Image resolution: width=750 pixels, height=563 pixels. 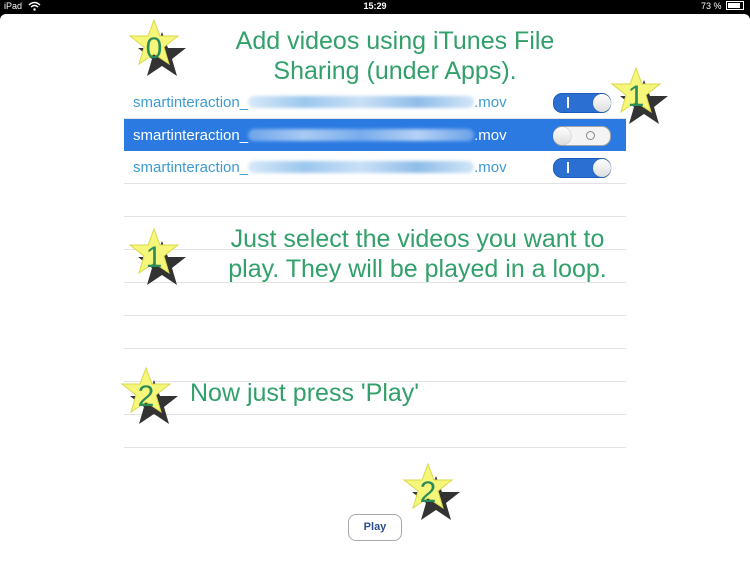 I want to click on battery-icon, so click(x=735, y=5).